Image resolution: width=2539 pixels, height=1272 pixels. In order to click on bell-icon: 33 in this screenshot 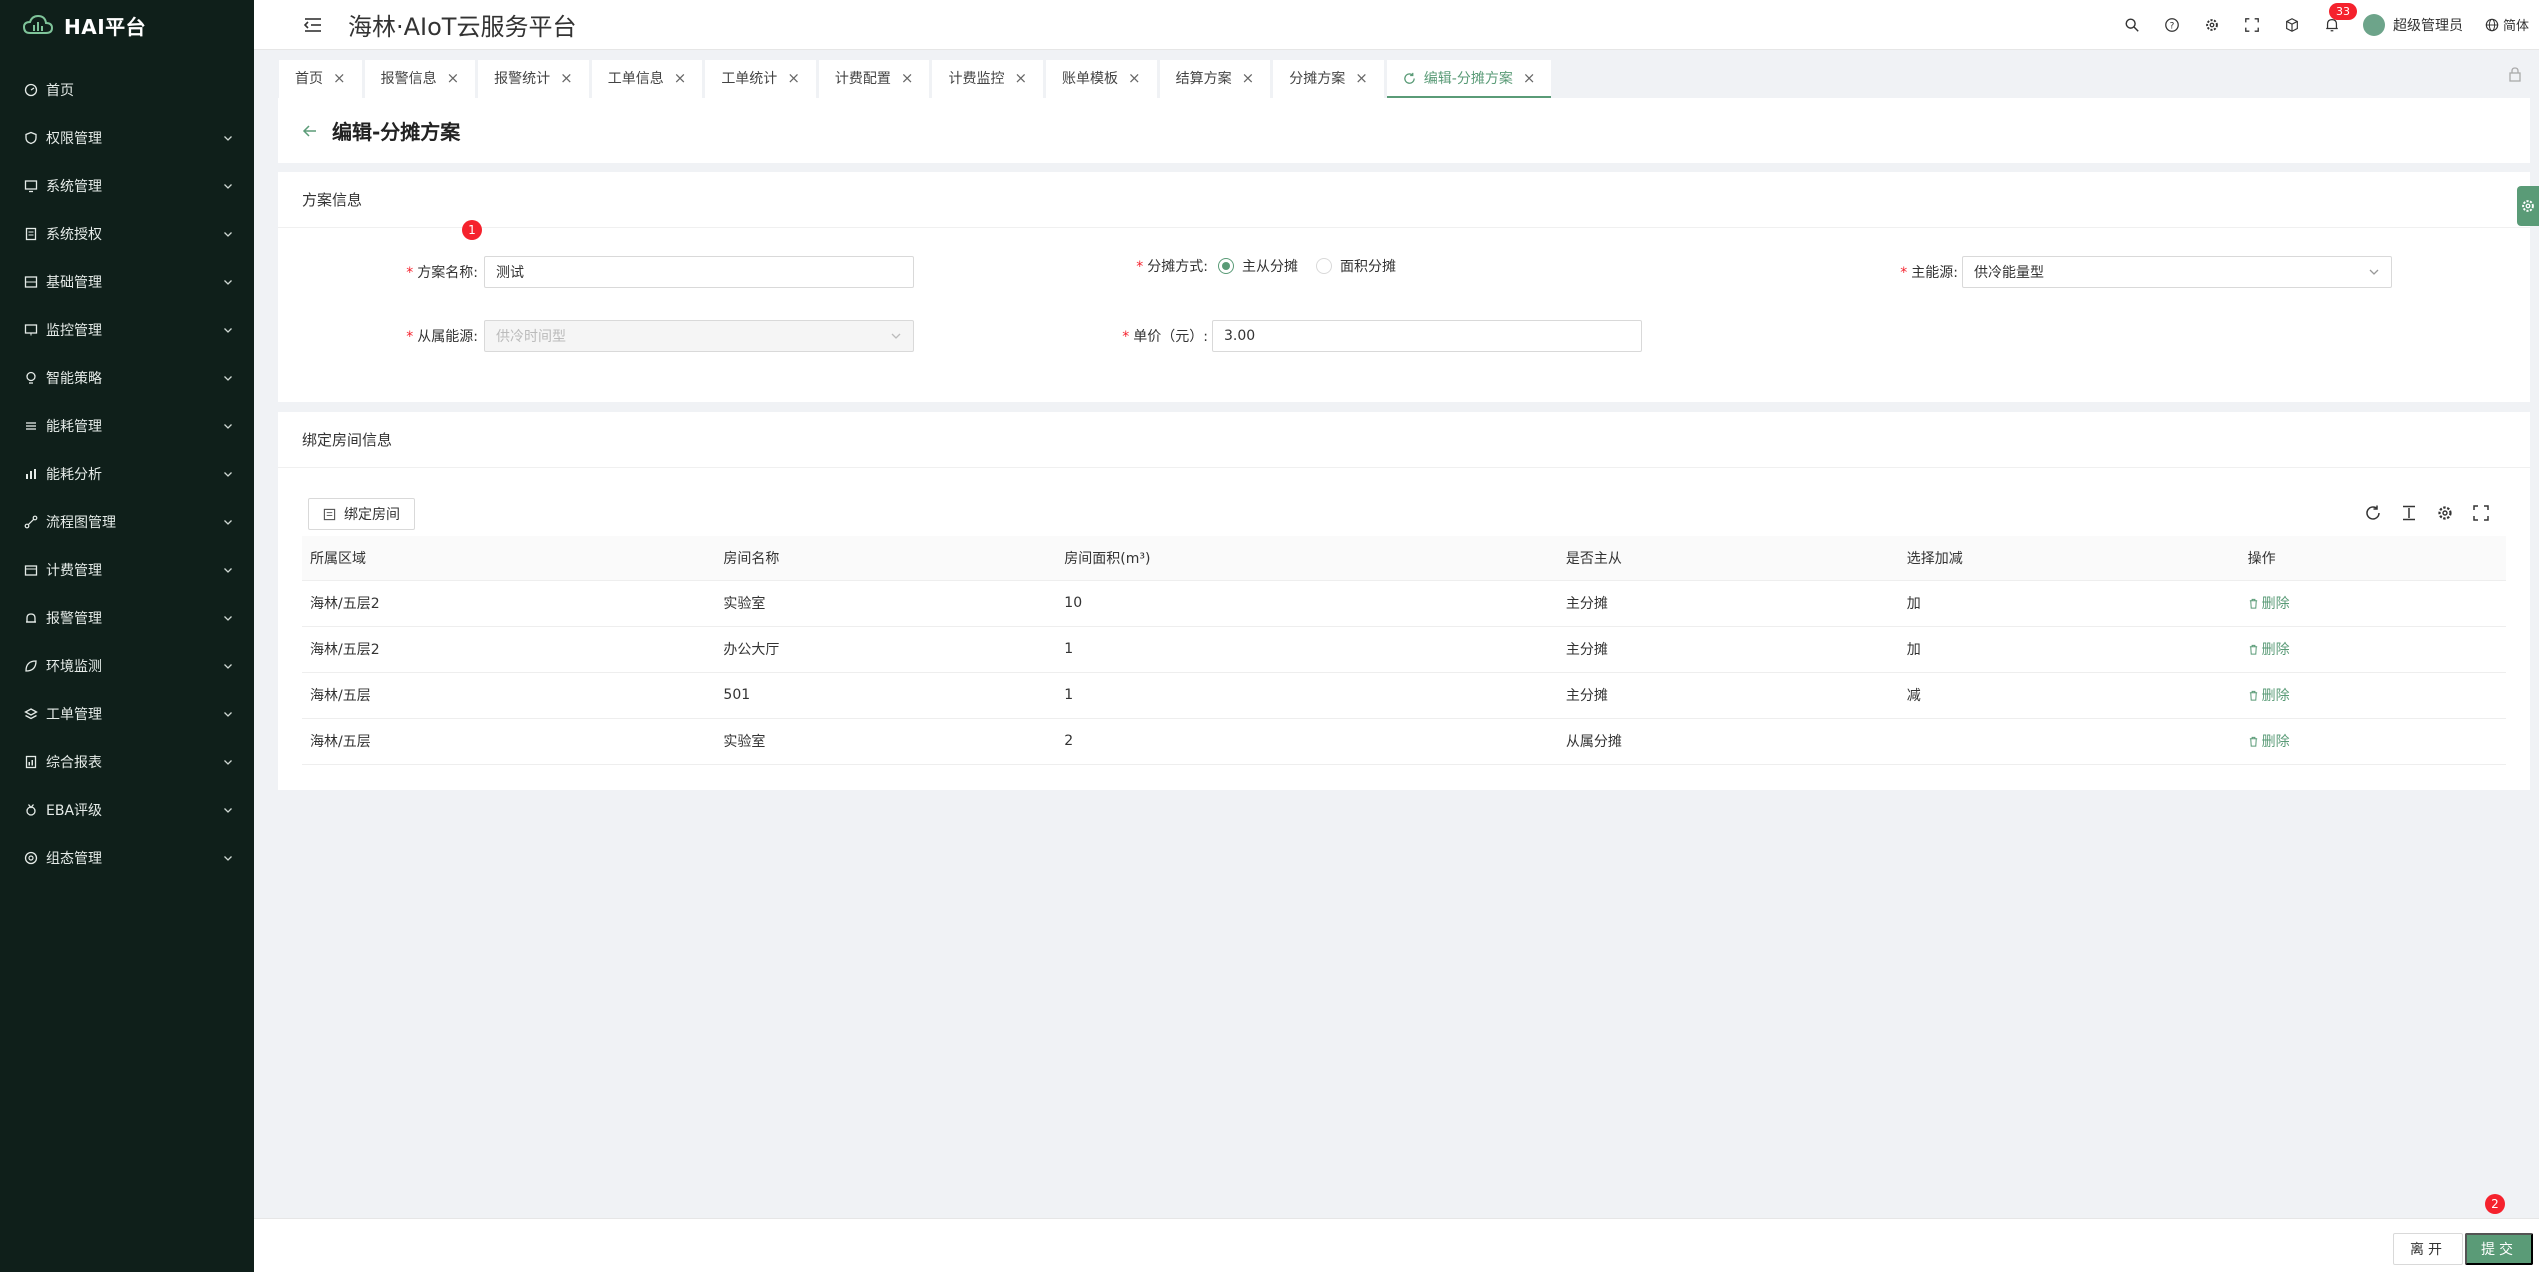, I will do `click(2340, 18)`.